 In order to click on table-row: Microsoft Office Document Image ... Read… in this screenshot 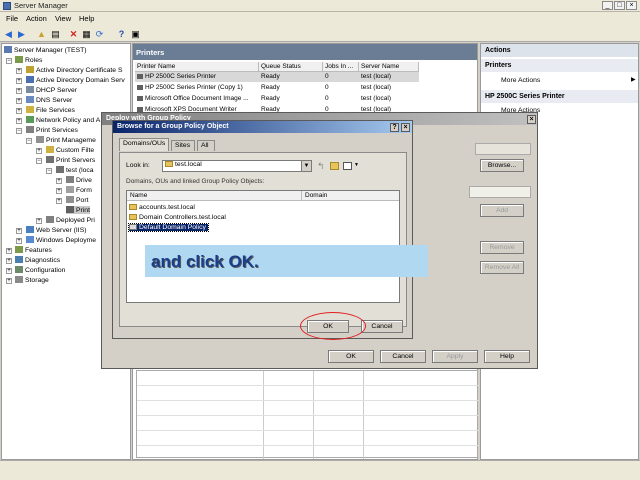, I will do `click(277, 99)`.